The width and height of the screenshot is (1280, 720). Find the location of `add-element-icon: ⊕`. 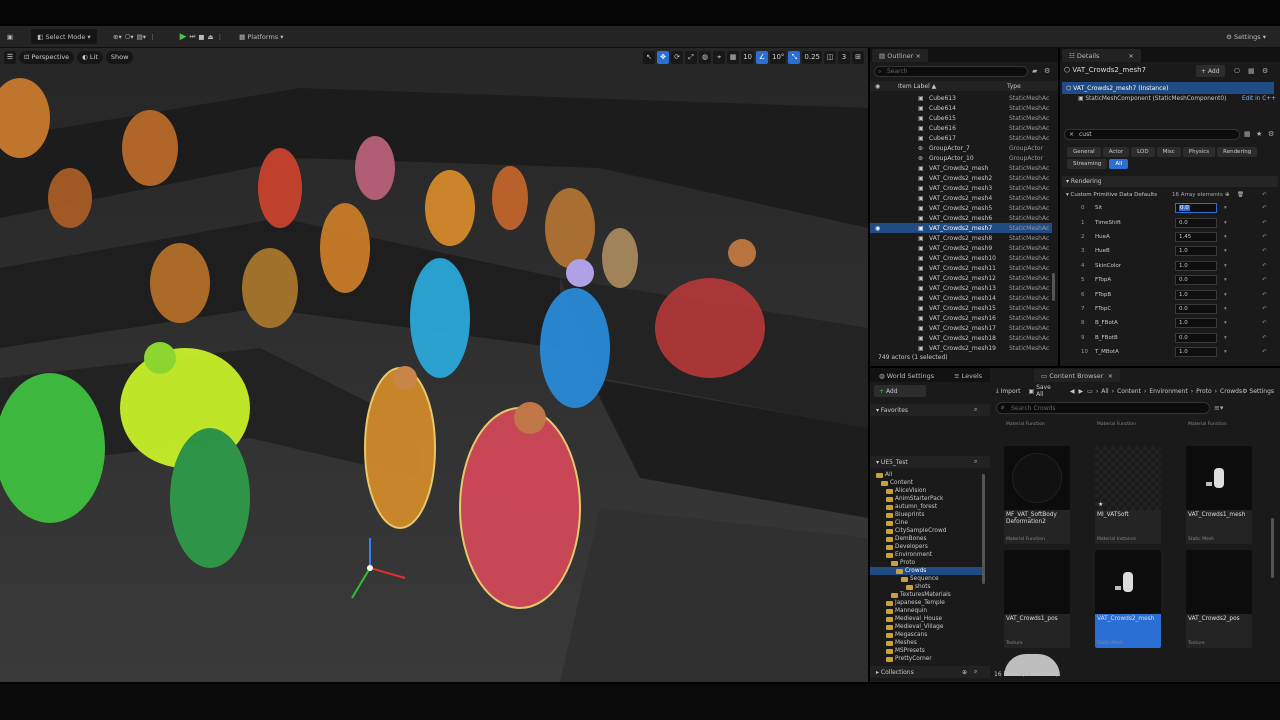

add-element-icon: ⊕ is located at coordinates (1227, 195).